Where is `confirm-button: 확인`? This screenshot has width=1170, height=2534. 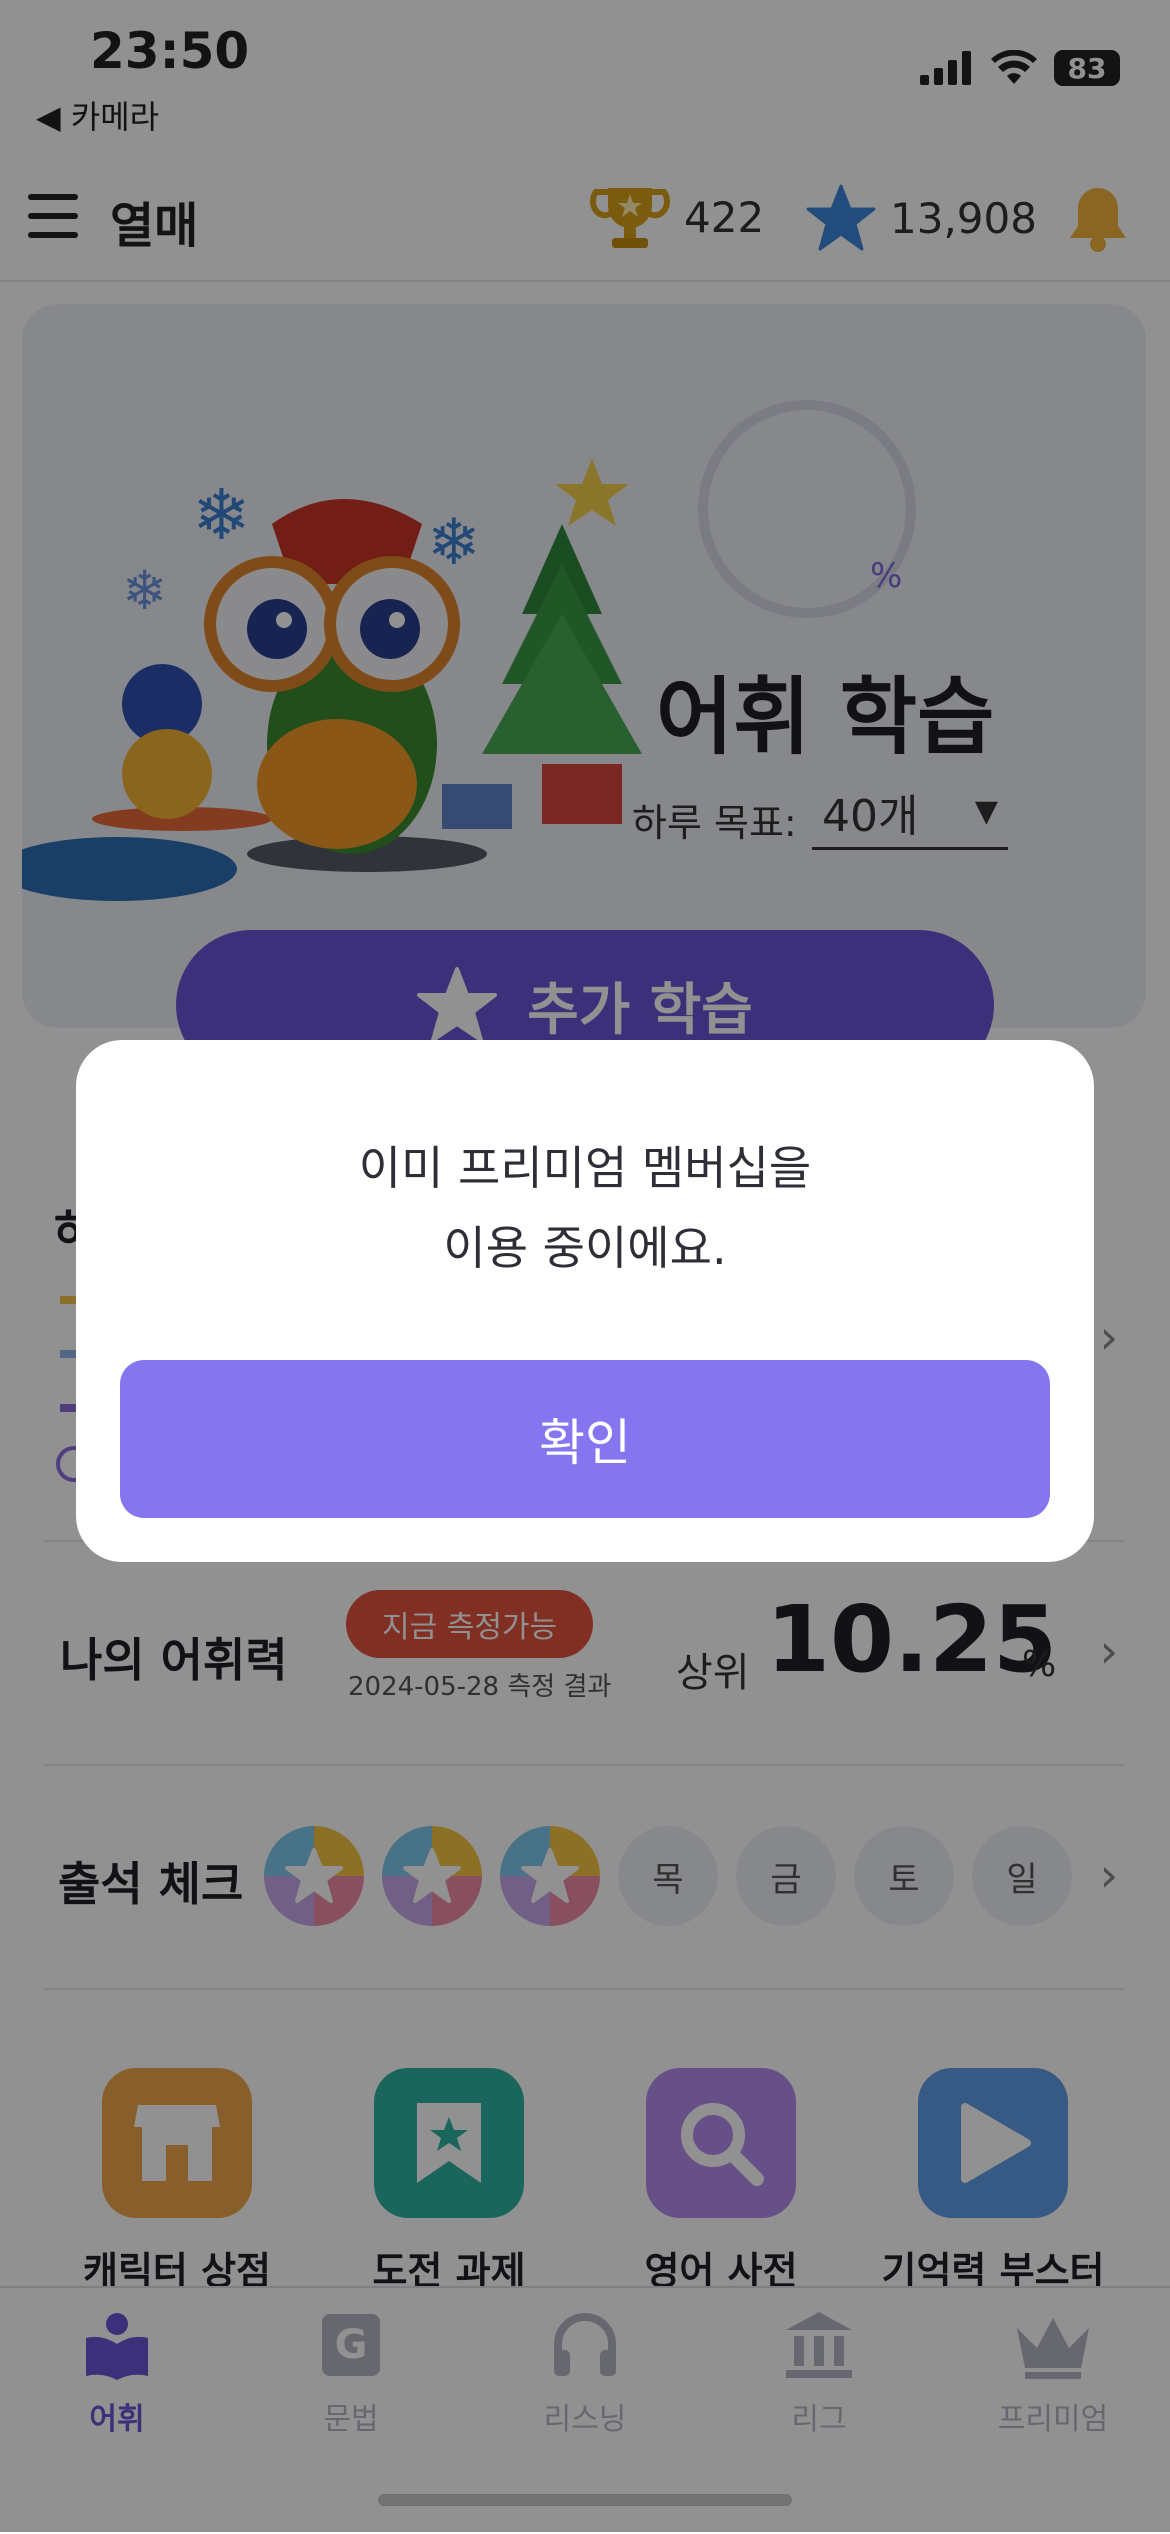 confirm-button: 확인 is located at coordinates (585, 1439).